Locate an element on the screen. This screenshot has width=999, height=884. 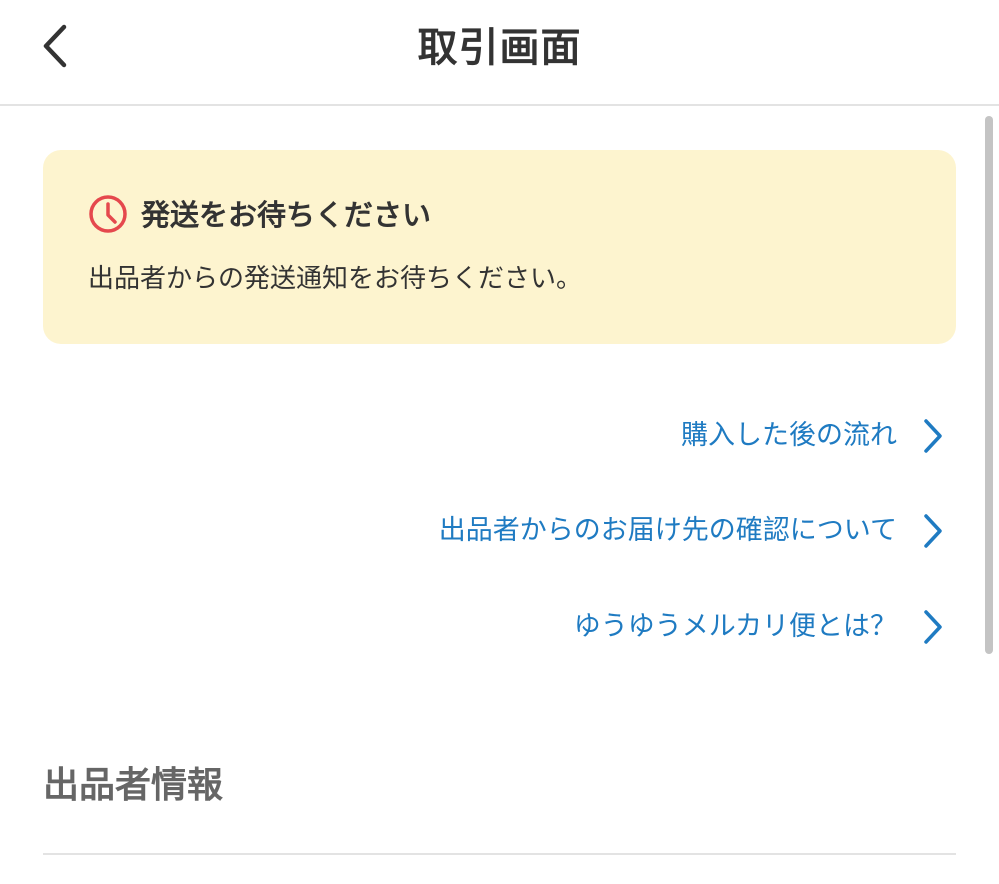
link-label: 出品者からのお届け先の確認について is located at coordinates (667, 530).